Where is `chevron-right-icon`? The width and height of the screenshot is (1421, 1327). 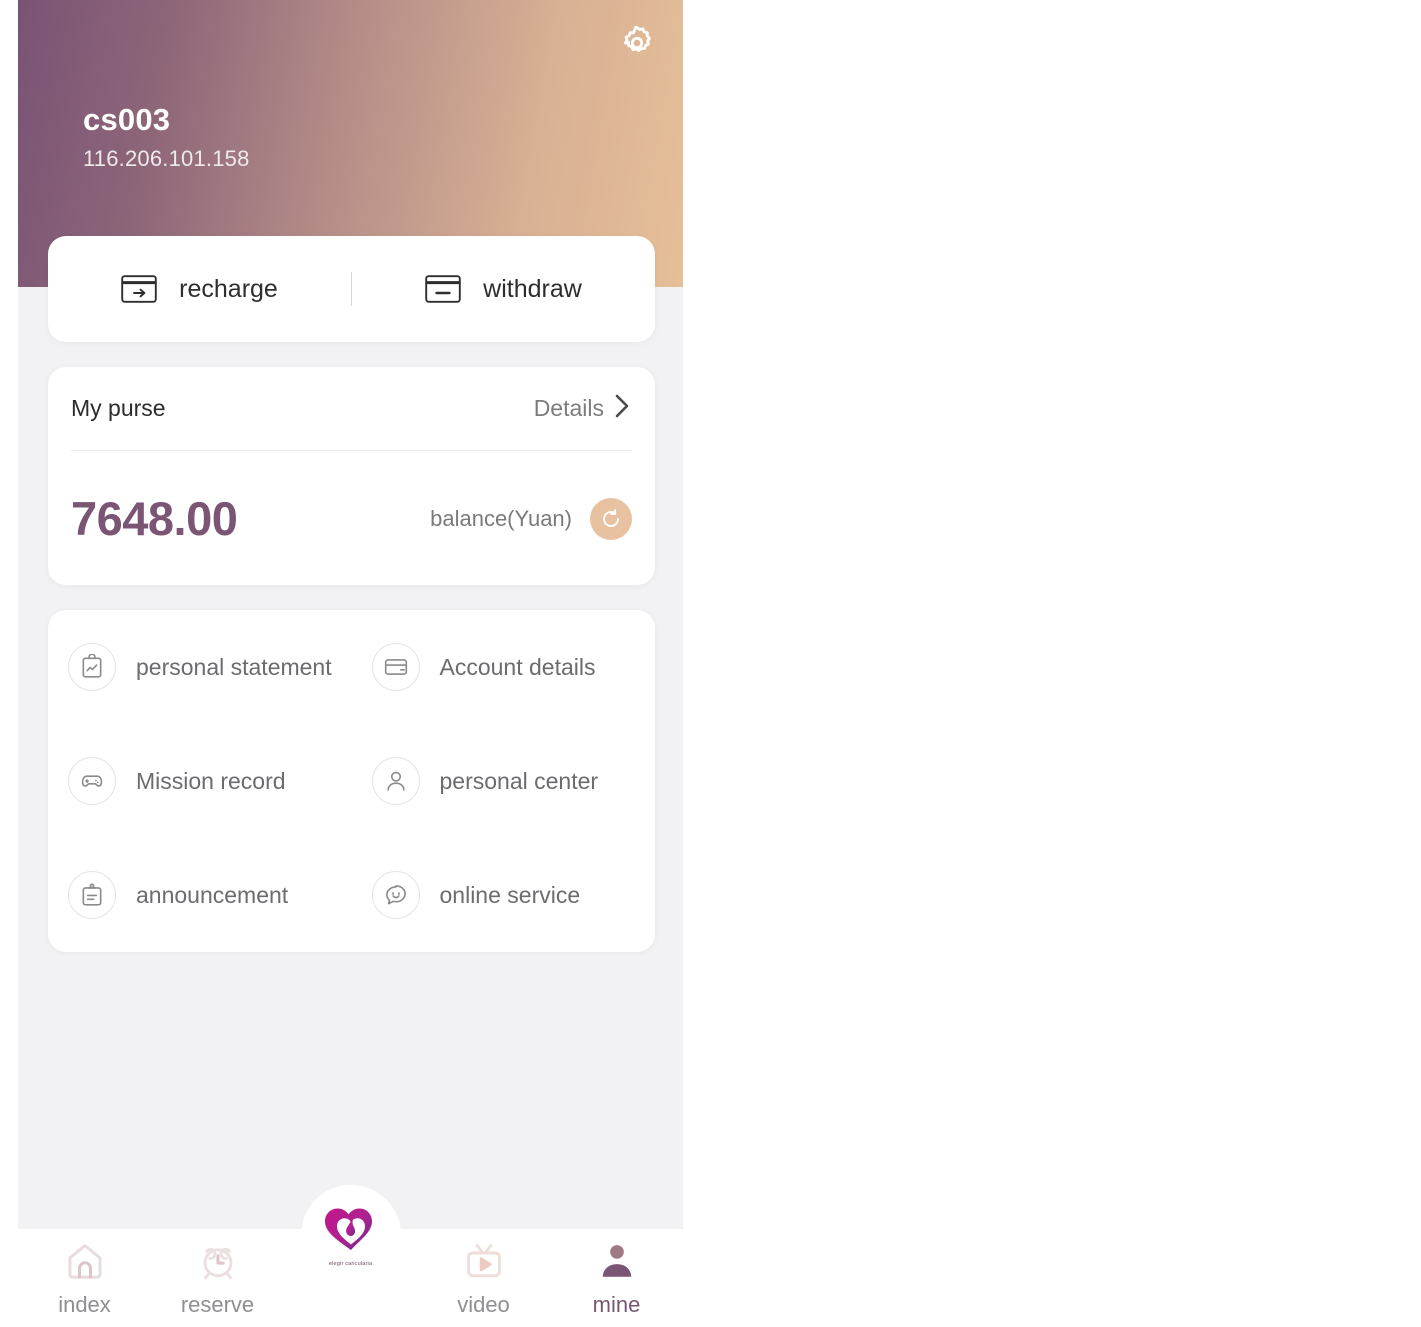
chevron-right-icon is located at coordinates (622, 408).